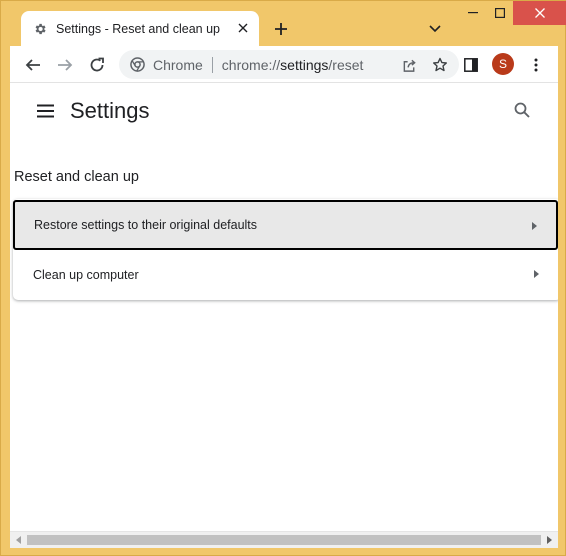 Image resolution: width=566 pixels, height=556 pixels. Describe the element at coordinates (243, 28) in the screenshot. I see `close-icon` at that location.